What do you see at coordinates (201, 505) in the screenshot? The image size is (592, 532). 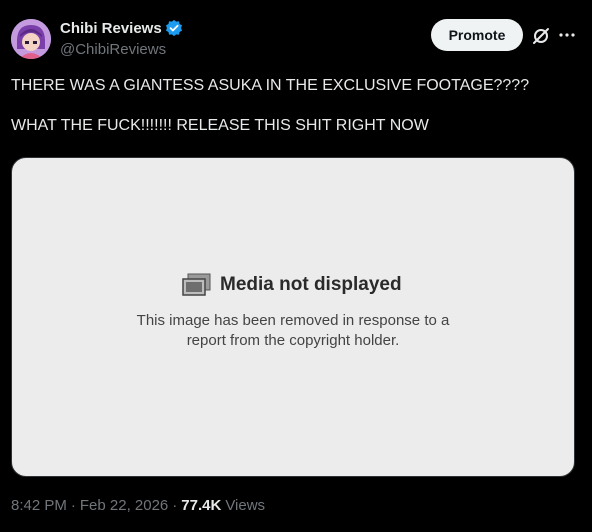 I see `views-count: 77.4K` at bounding box center [201, 505].